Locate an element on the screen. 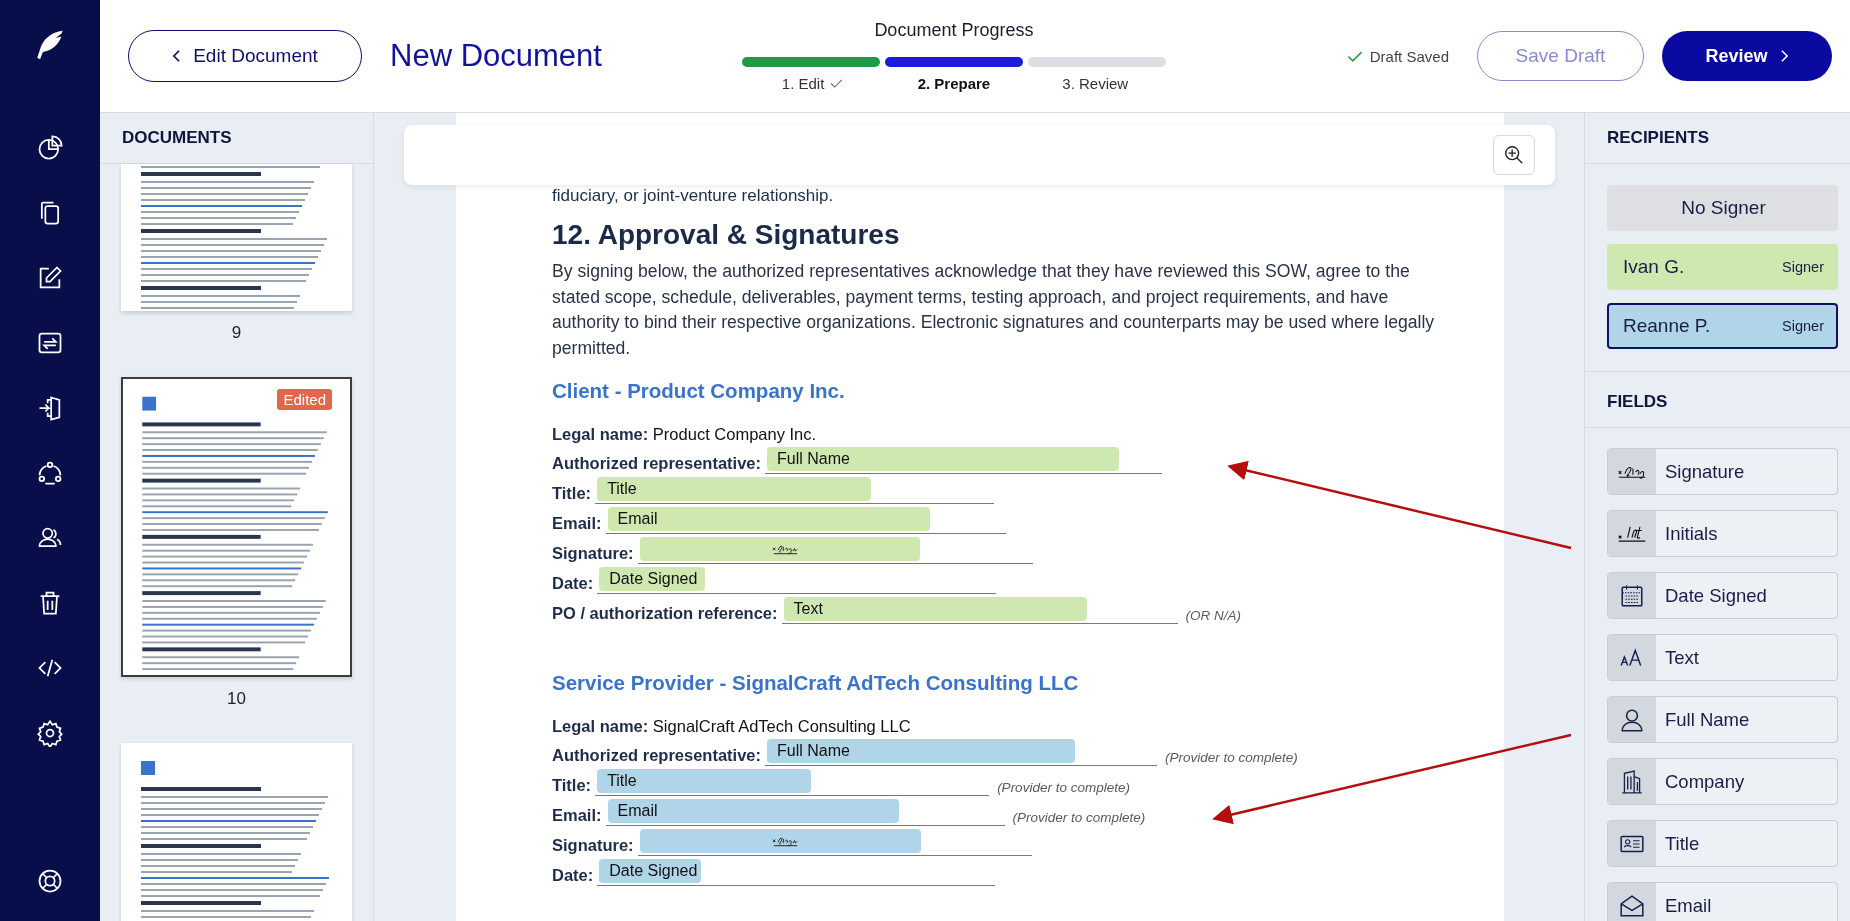  party-heading: Service Provider - SignalCraft AdTech Consulting LLC is located at coordinates (816, 682).